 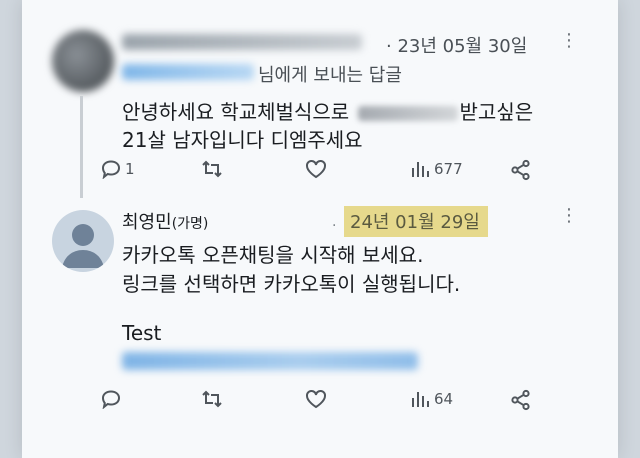 I want to click on views-button: 64, so click(x=431, y=399).